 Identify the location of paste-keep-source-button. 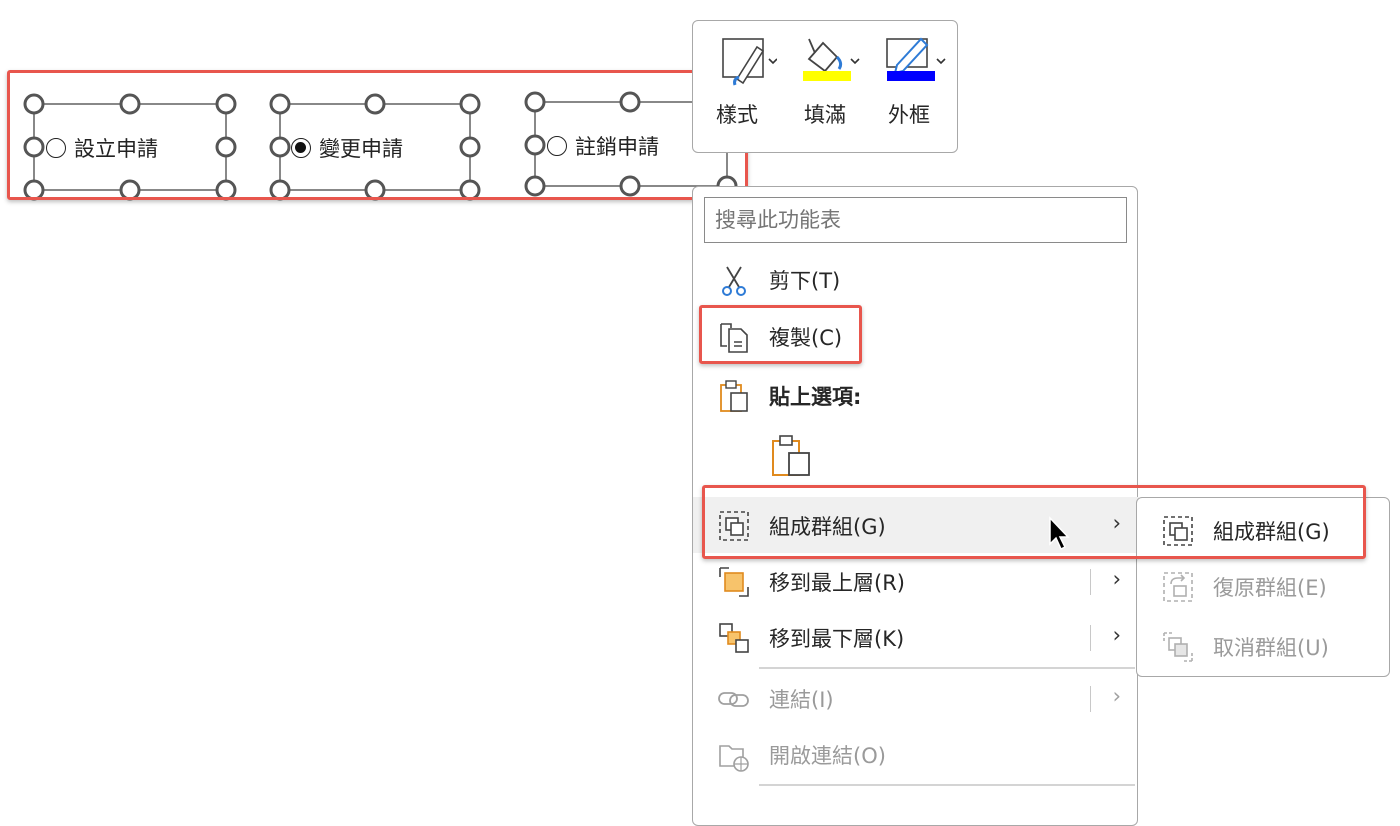
(794, 454).